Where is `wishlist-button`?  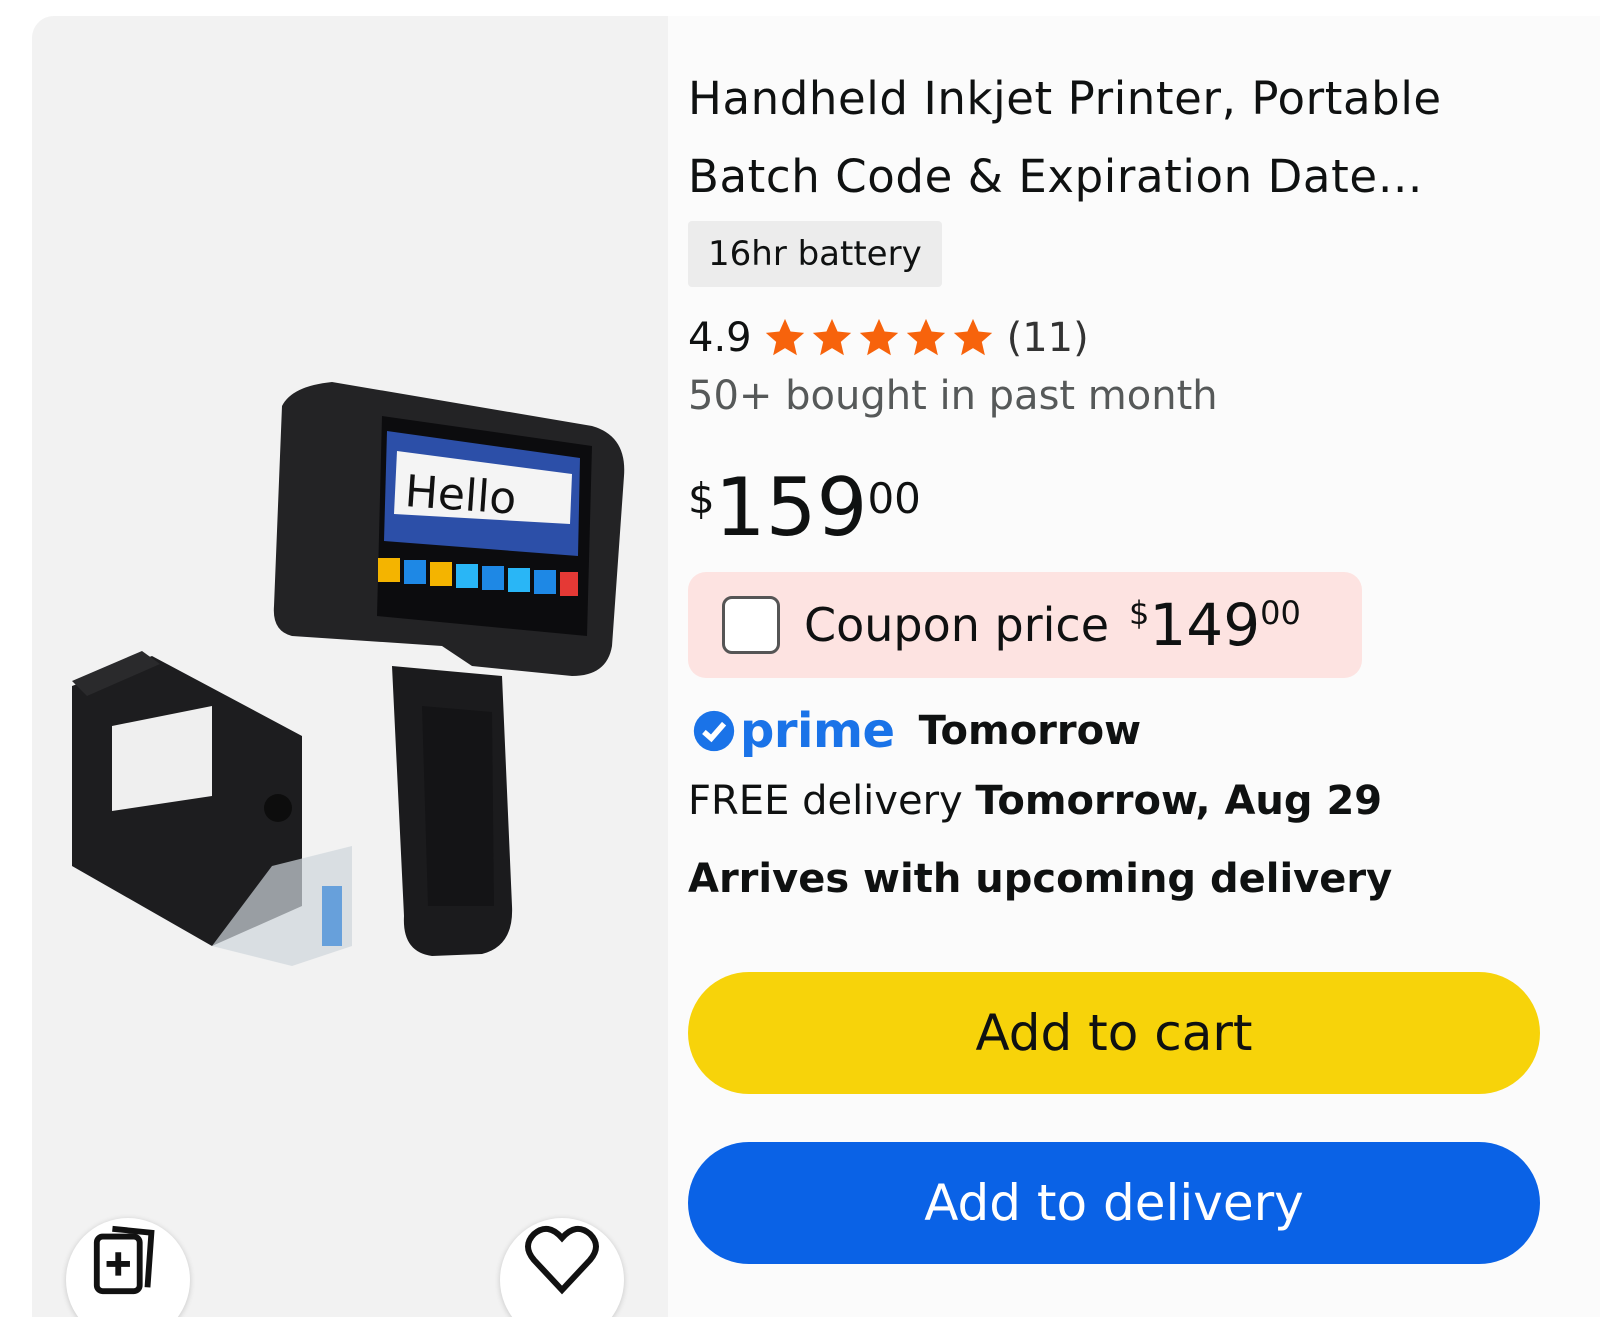
wishlist-button is located at coordinates (562, 1267).